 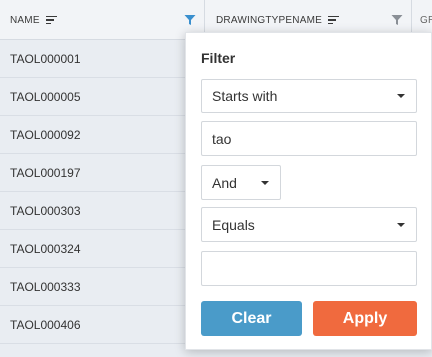 What do you see at coordinates (309, 96) in the screenshot?
I see `condition1-operator-select: Starts with` at bounding box center [309, 96].